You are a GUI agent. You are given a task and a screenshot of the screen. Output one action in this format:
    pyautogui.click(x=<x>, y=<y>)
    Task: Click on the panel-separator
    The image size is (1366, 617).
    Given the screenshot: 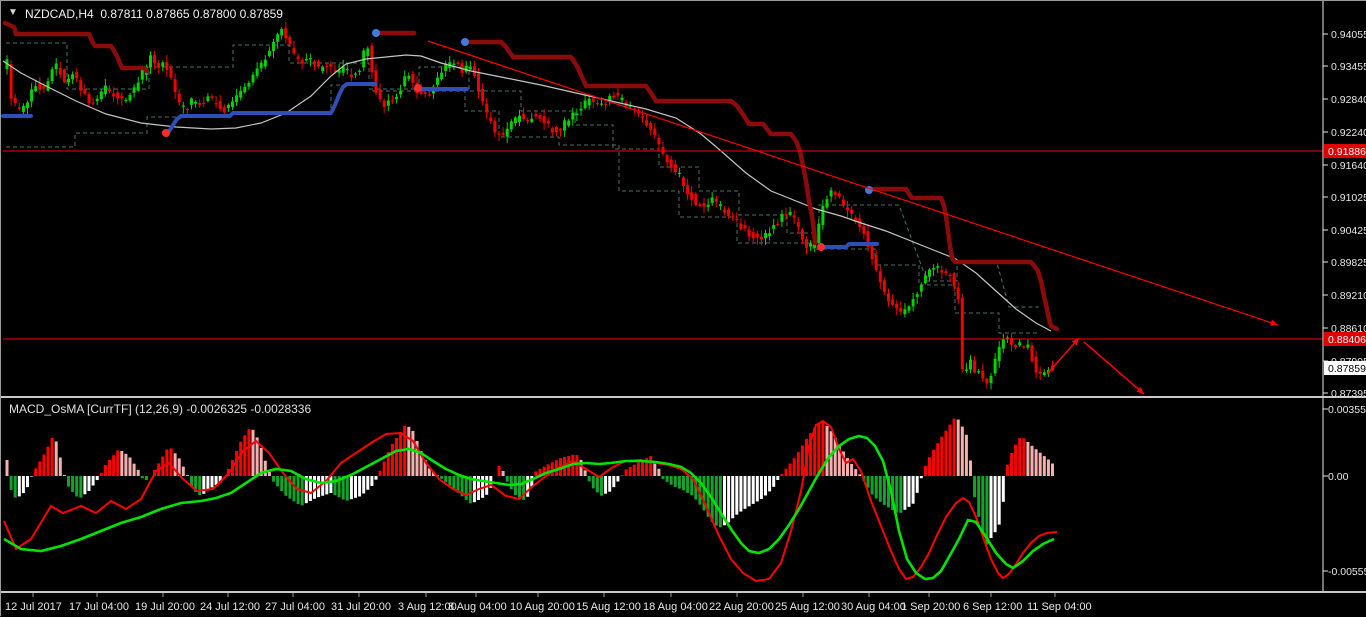 What is the action you would take?
    pyautogui.click(x=683, y=397)
    